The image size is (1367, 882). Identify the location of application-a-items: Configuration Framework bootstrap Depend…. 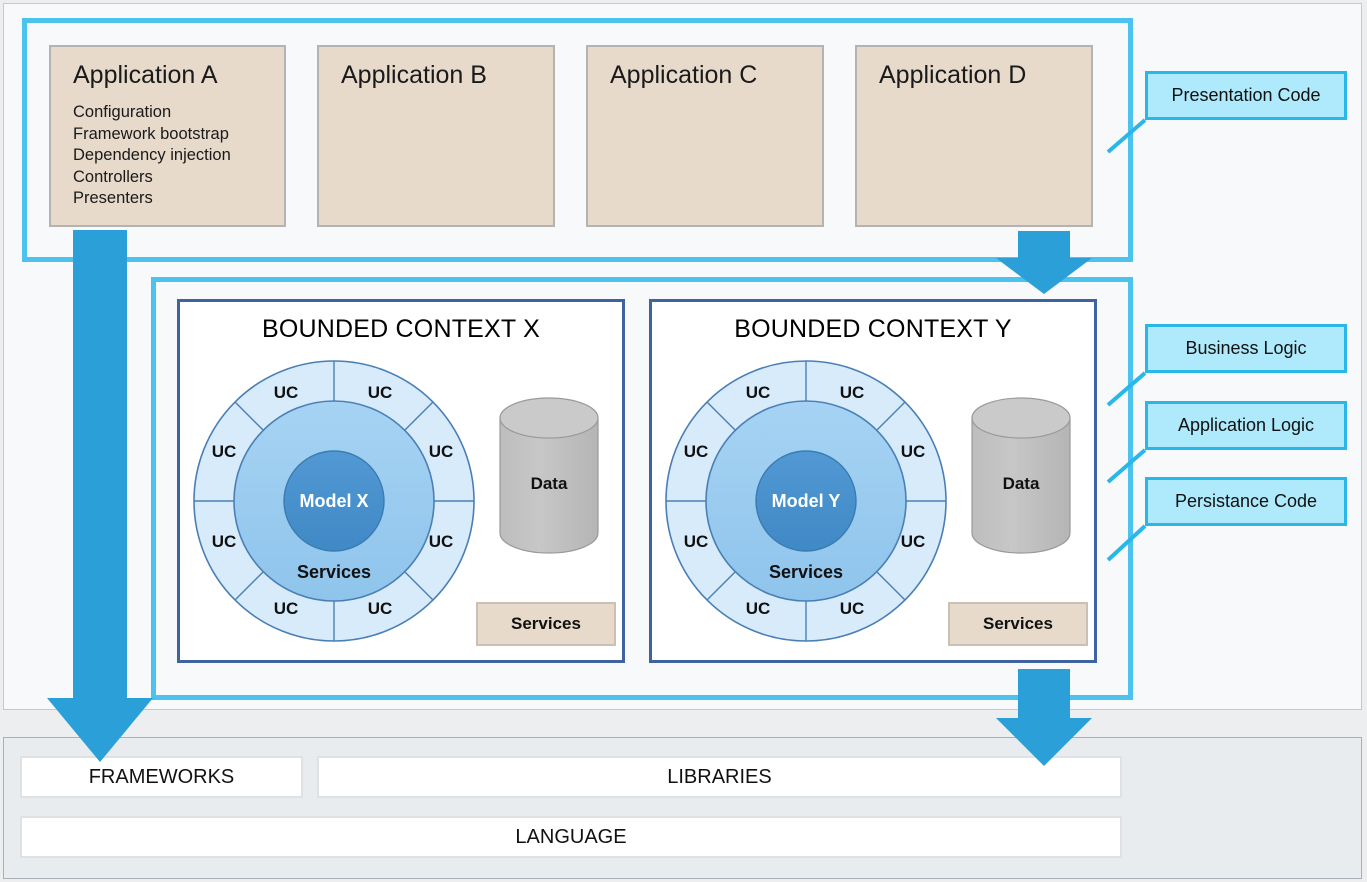
(152, 156).